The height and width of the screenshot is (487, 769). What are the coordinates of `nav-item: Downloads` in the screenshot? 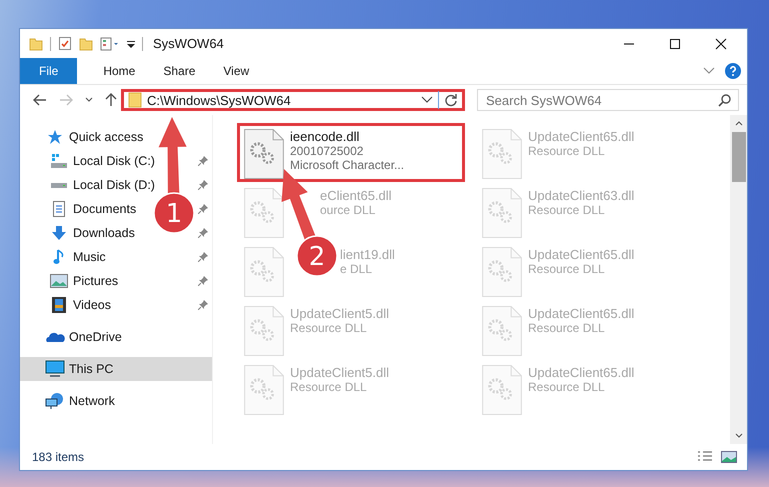 It's located at (104, 233).